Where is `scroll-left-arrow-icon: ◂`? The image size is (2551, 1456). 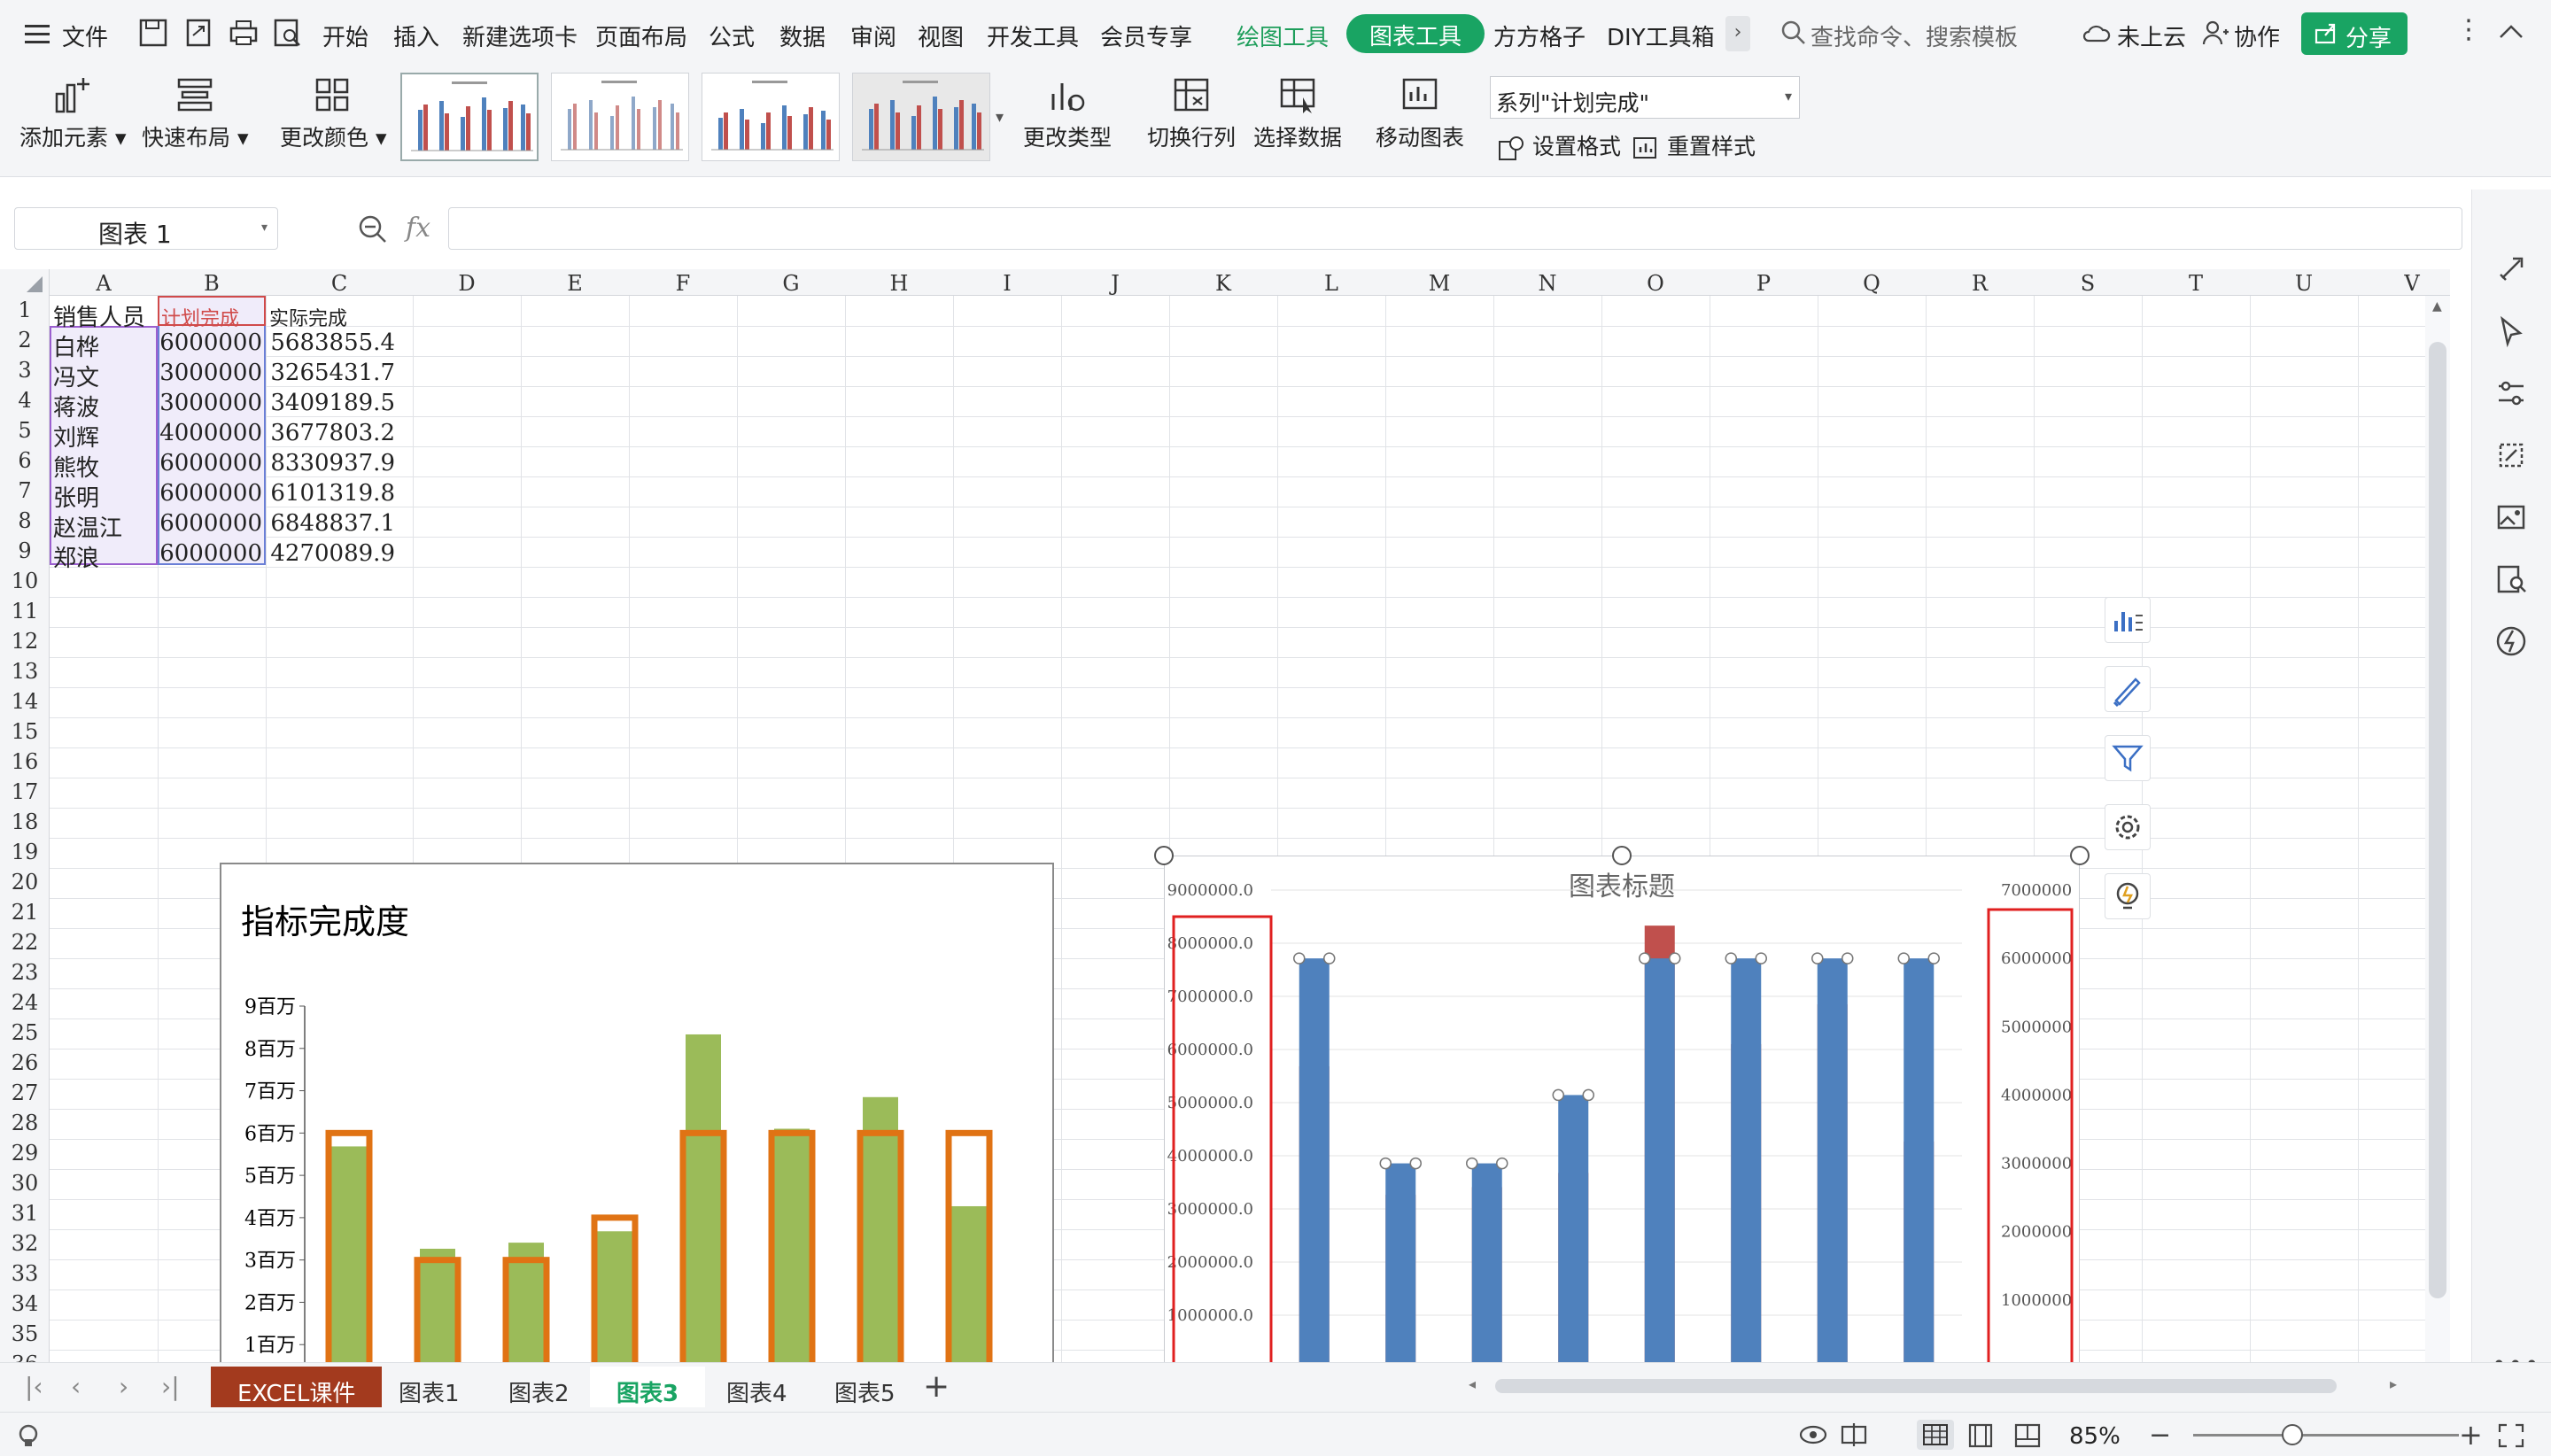 scroll-left-arrow-icon: ◂ is located at coordinates (1472, 1383).